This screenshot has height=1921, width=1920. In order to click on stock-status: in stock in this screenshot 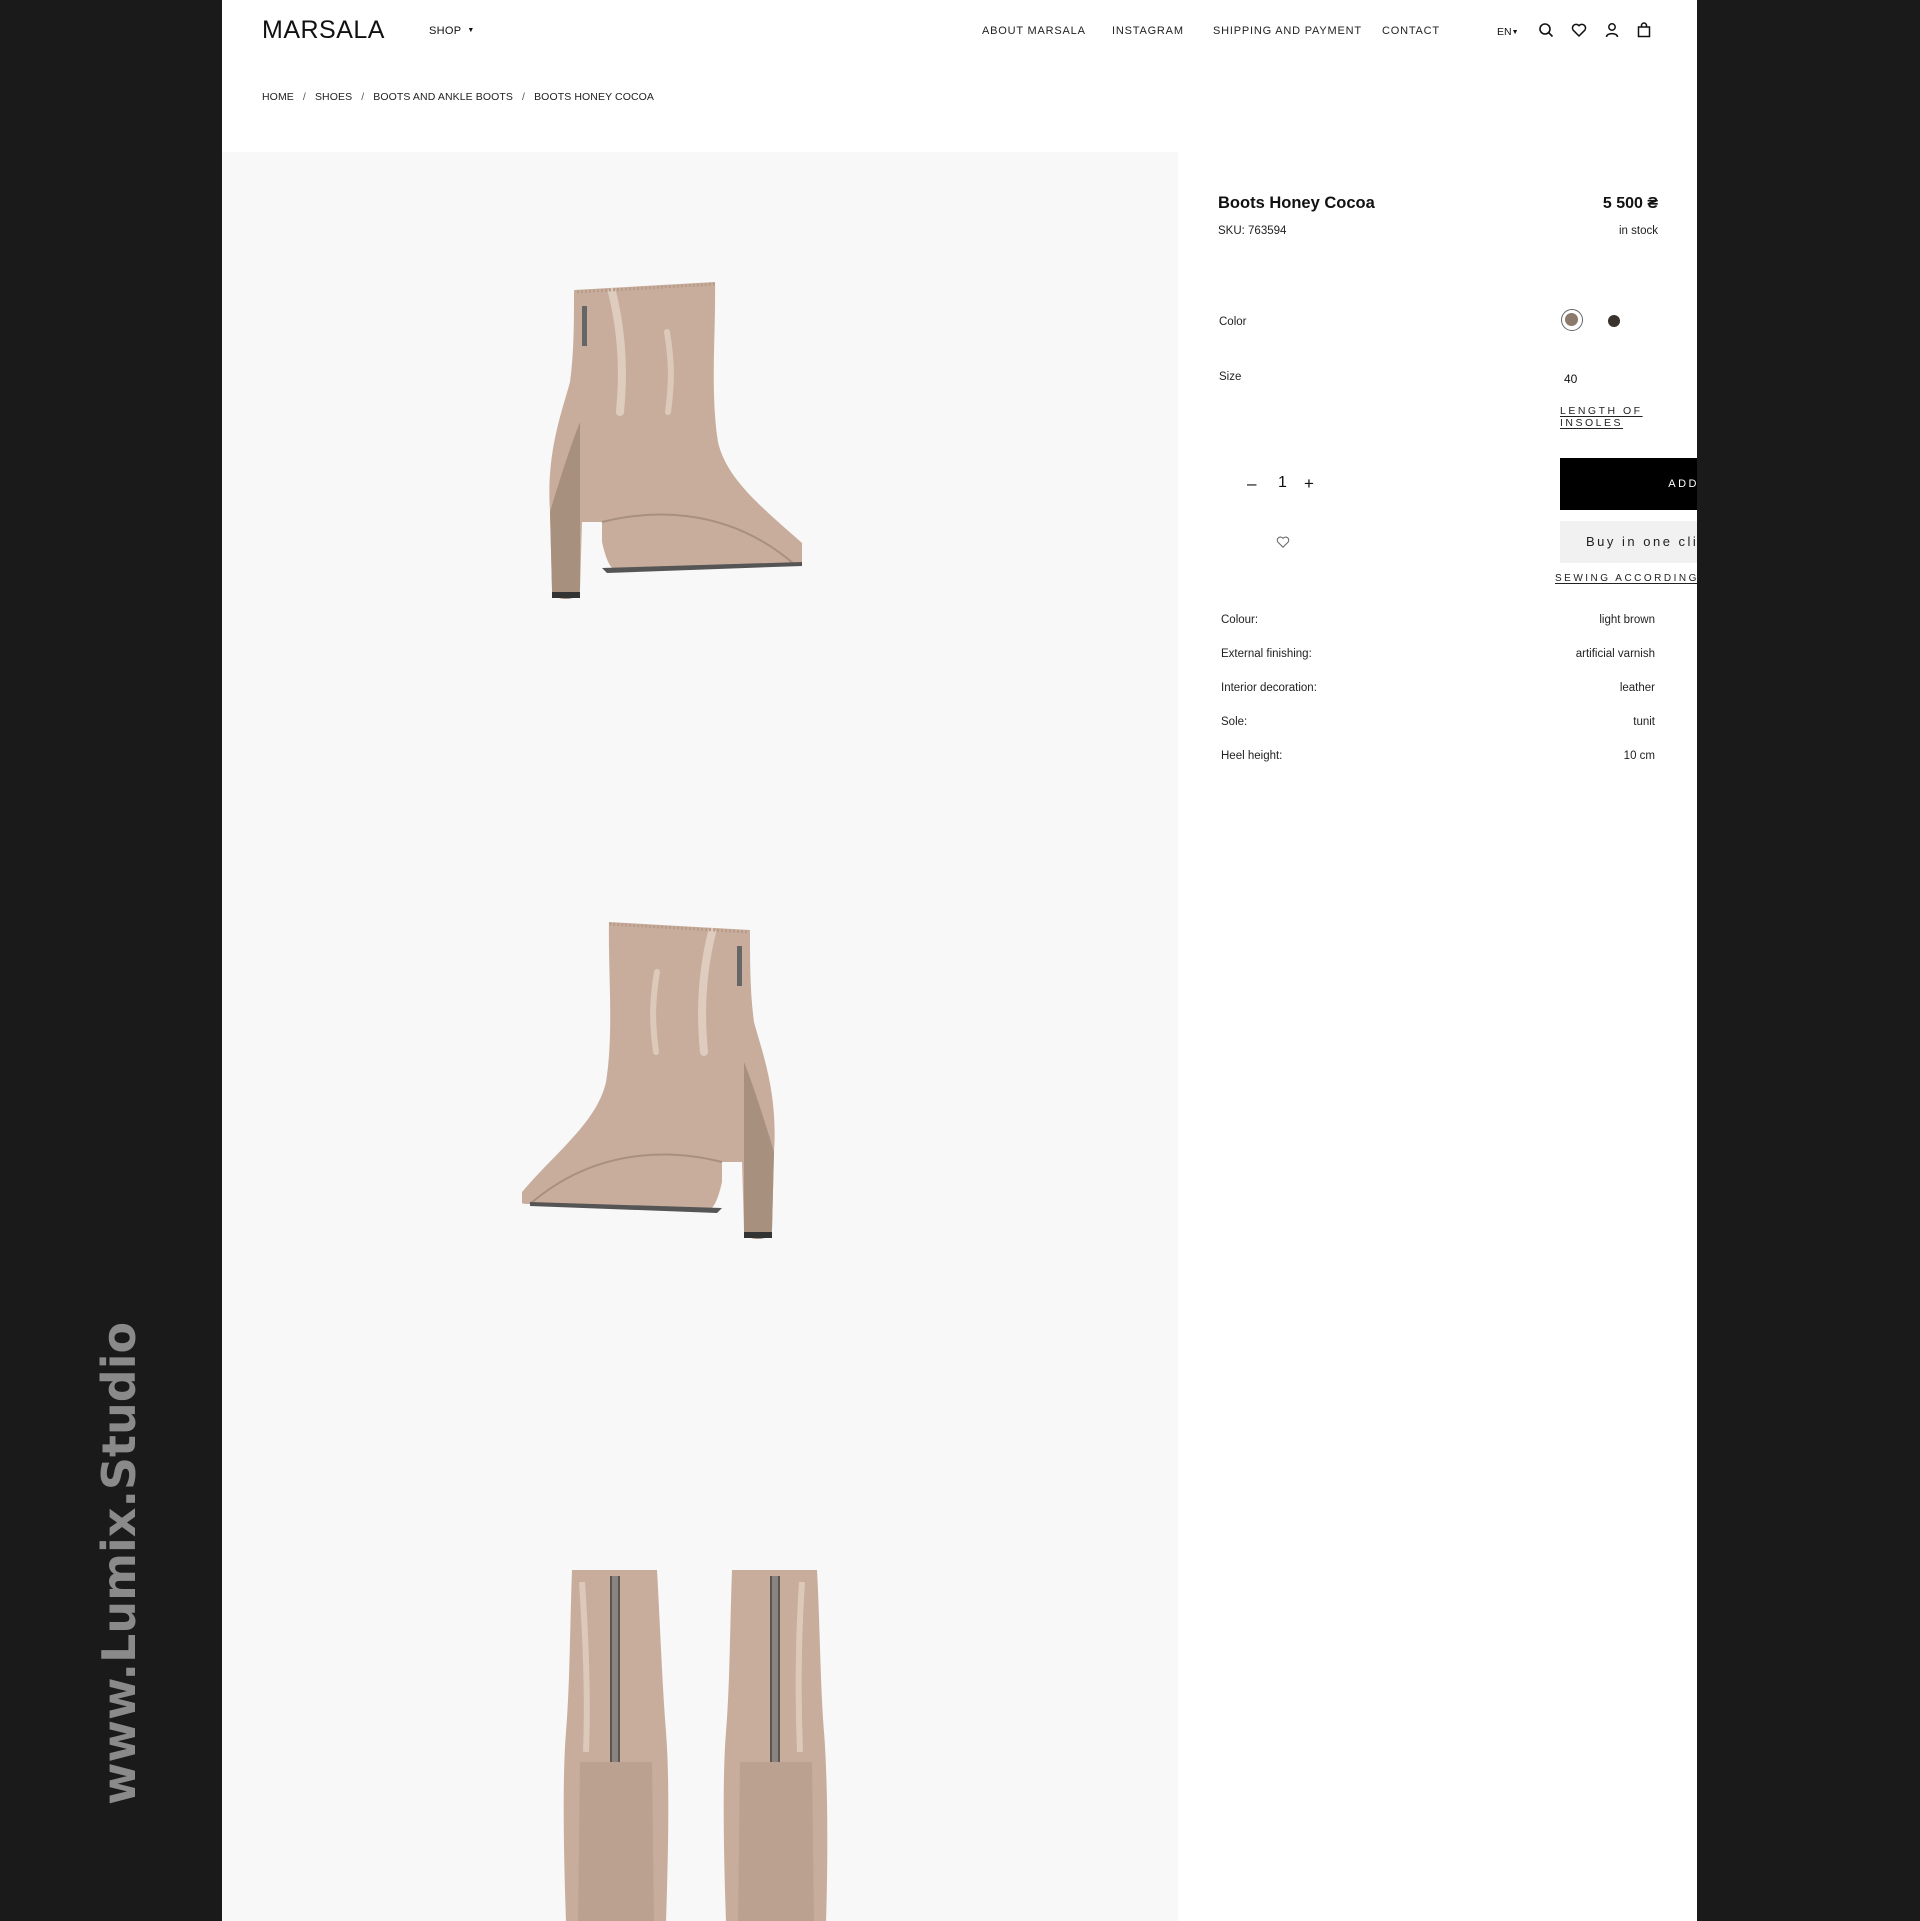, I will do `click(1638, 231)`.